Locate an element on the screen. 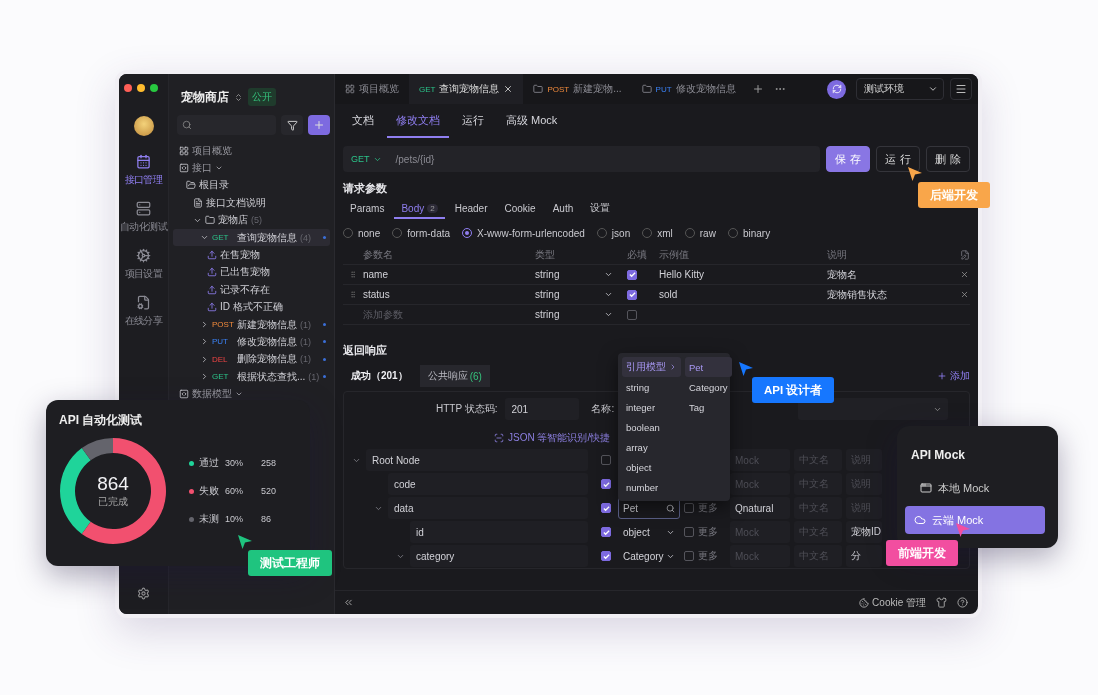  tree-item: 宠物店 (5) is located at coordinates (251, 220).